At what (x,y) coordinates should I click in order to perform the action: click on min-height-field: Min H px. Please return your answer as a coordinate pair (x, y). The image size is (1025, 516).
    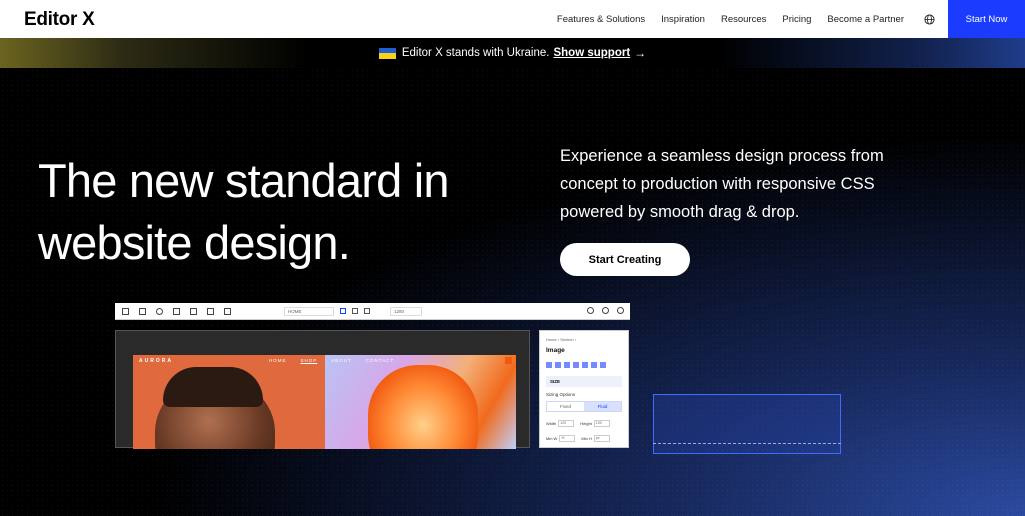
    Looking at the image, I should click on (595, 438).